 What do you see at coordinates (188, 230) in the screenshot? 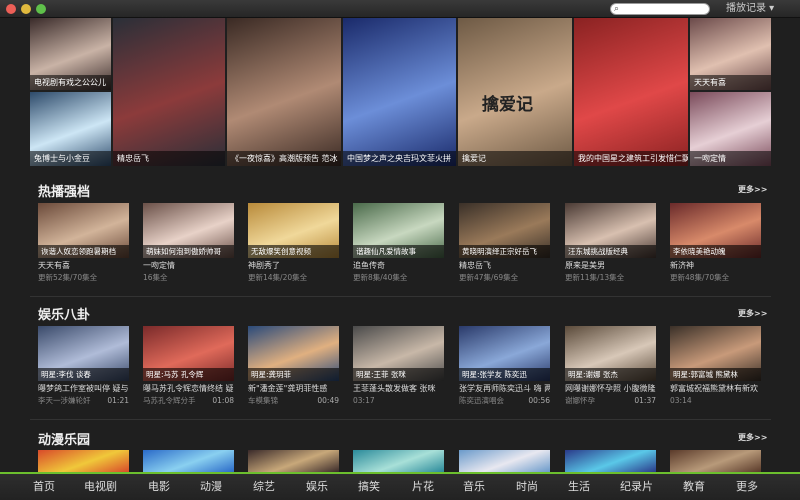
I see `video-thumbnail: 萌妹如何泡到傲娇帅哥` at bounding box center [188, 230].